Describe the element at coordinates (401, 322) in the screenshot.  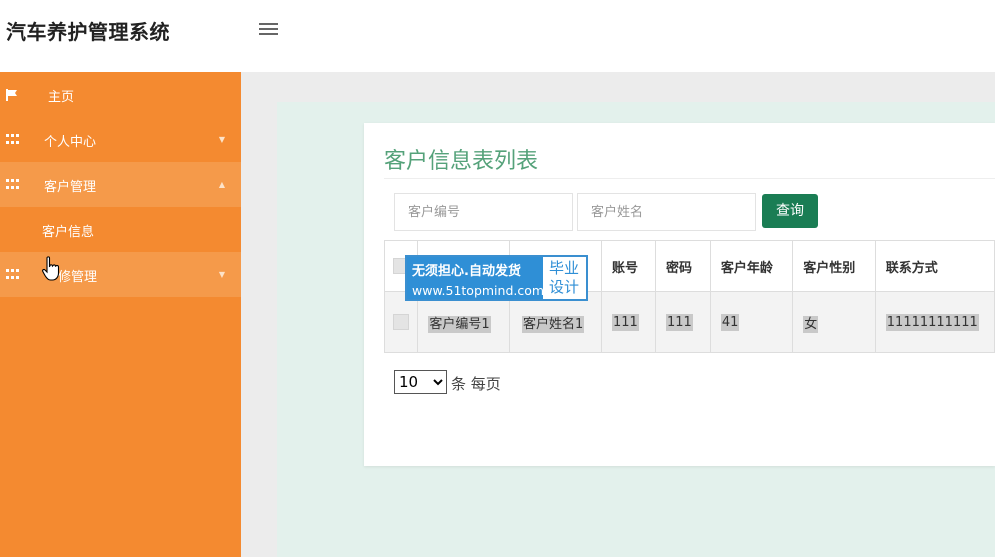
I see `row-checkbox` at that location.